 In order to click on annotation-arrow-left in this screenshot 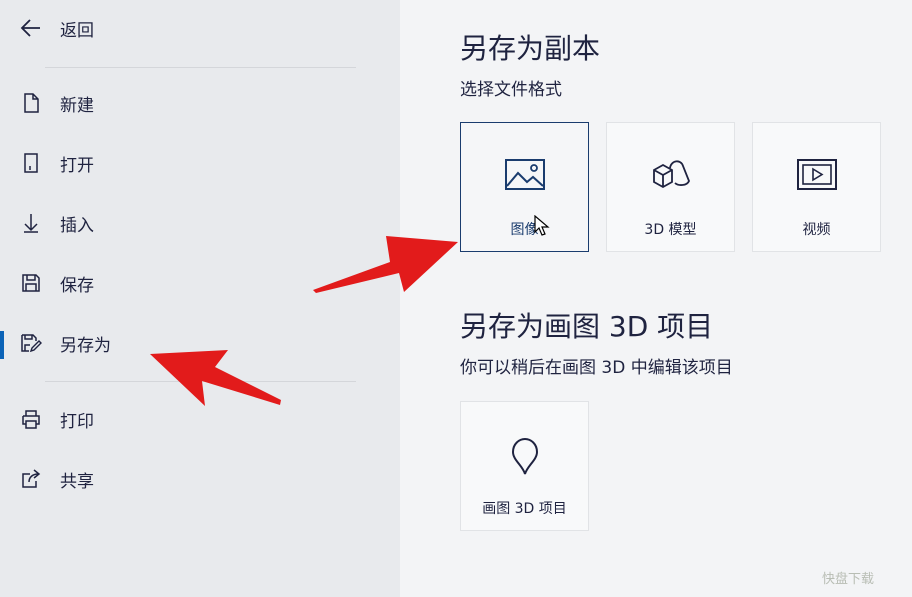, I will do `click(215, 378)`.